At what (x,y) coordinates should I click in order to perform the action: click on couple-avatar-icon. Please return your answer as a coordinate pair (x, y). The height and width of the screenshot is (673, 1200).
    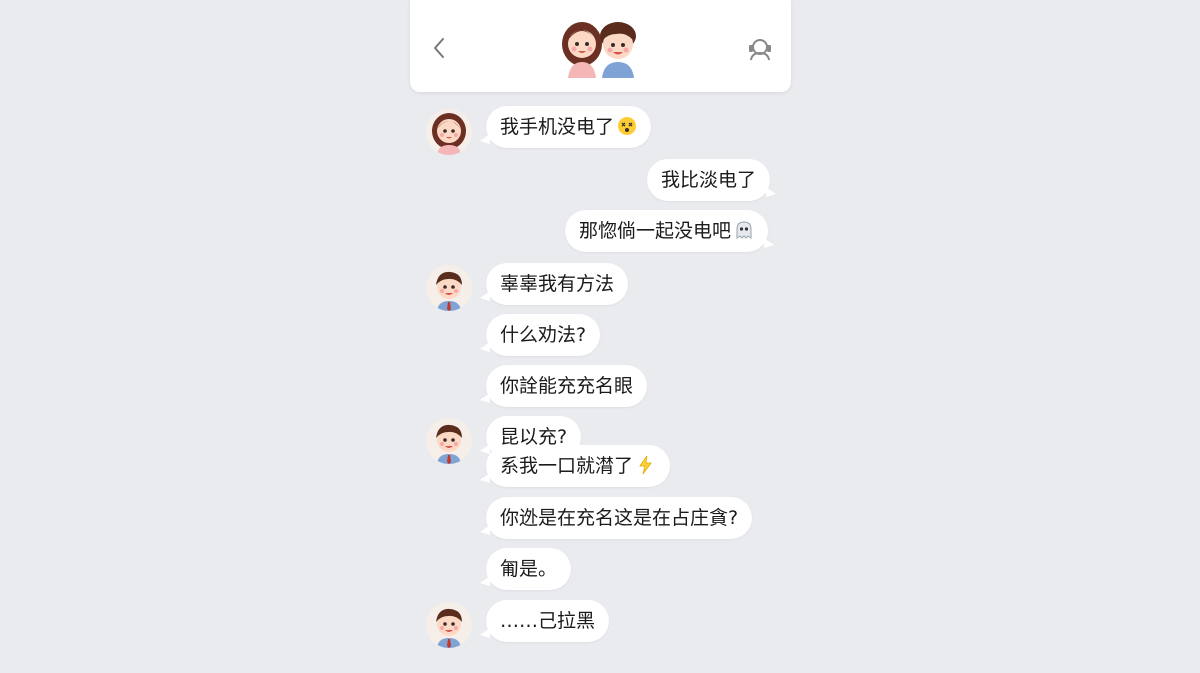
    Looking at the image, I should click on (599, 50).